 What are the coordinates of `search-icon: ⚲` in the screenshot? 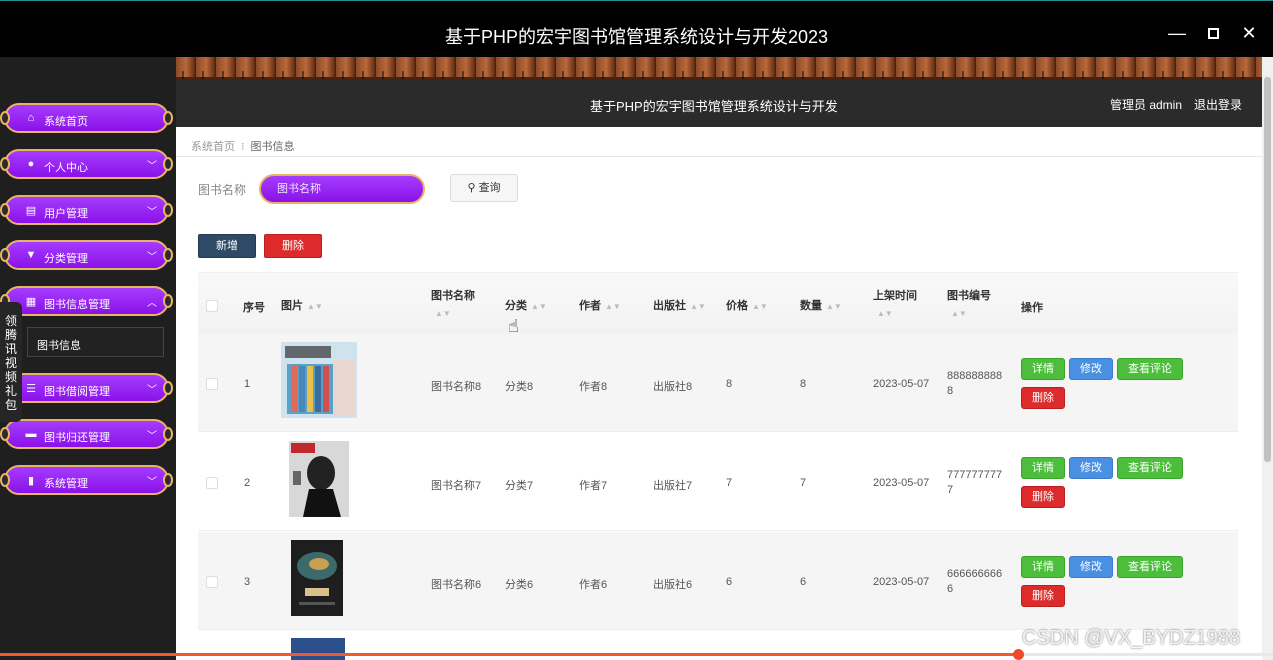 It's located at (471, 188).